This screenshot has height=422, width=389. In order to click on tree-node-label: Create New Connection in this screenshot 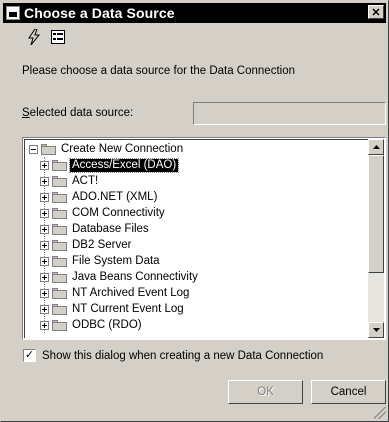, I will do `click(122, 148)`.